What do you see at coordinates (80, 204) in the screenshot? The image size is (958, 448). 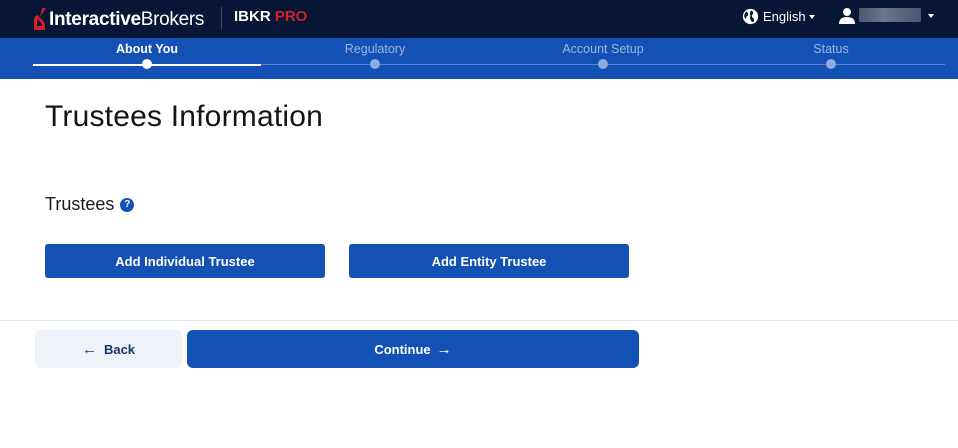 I see `section-title: Trustees` at bounding box center [80, 204].